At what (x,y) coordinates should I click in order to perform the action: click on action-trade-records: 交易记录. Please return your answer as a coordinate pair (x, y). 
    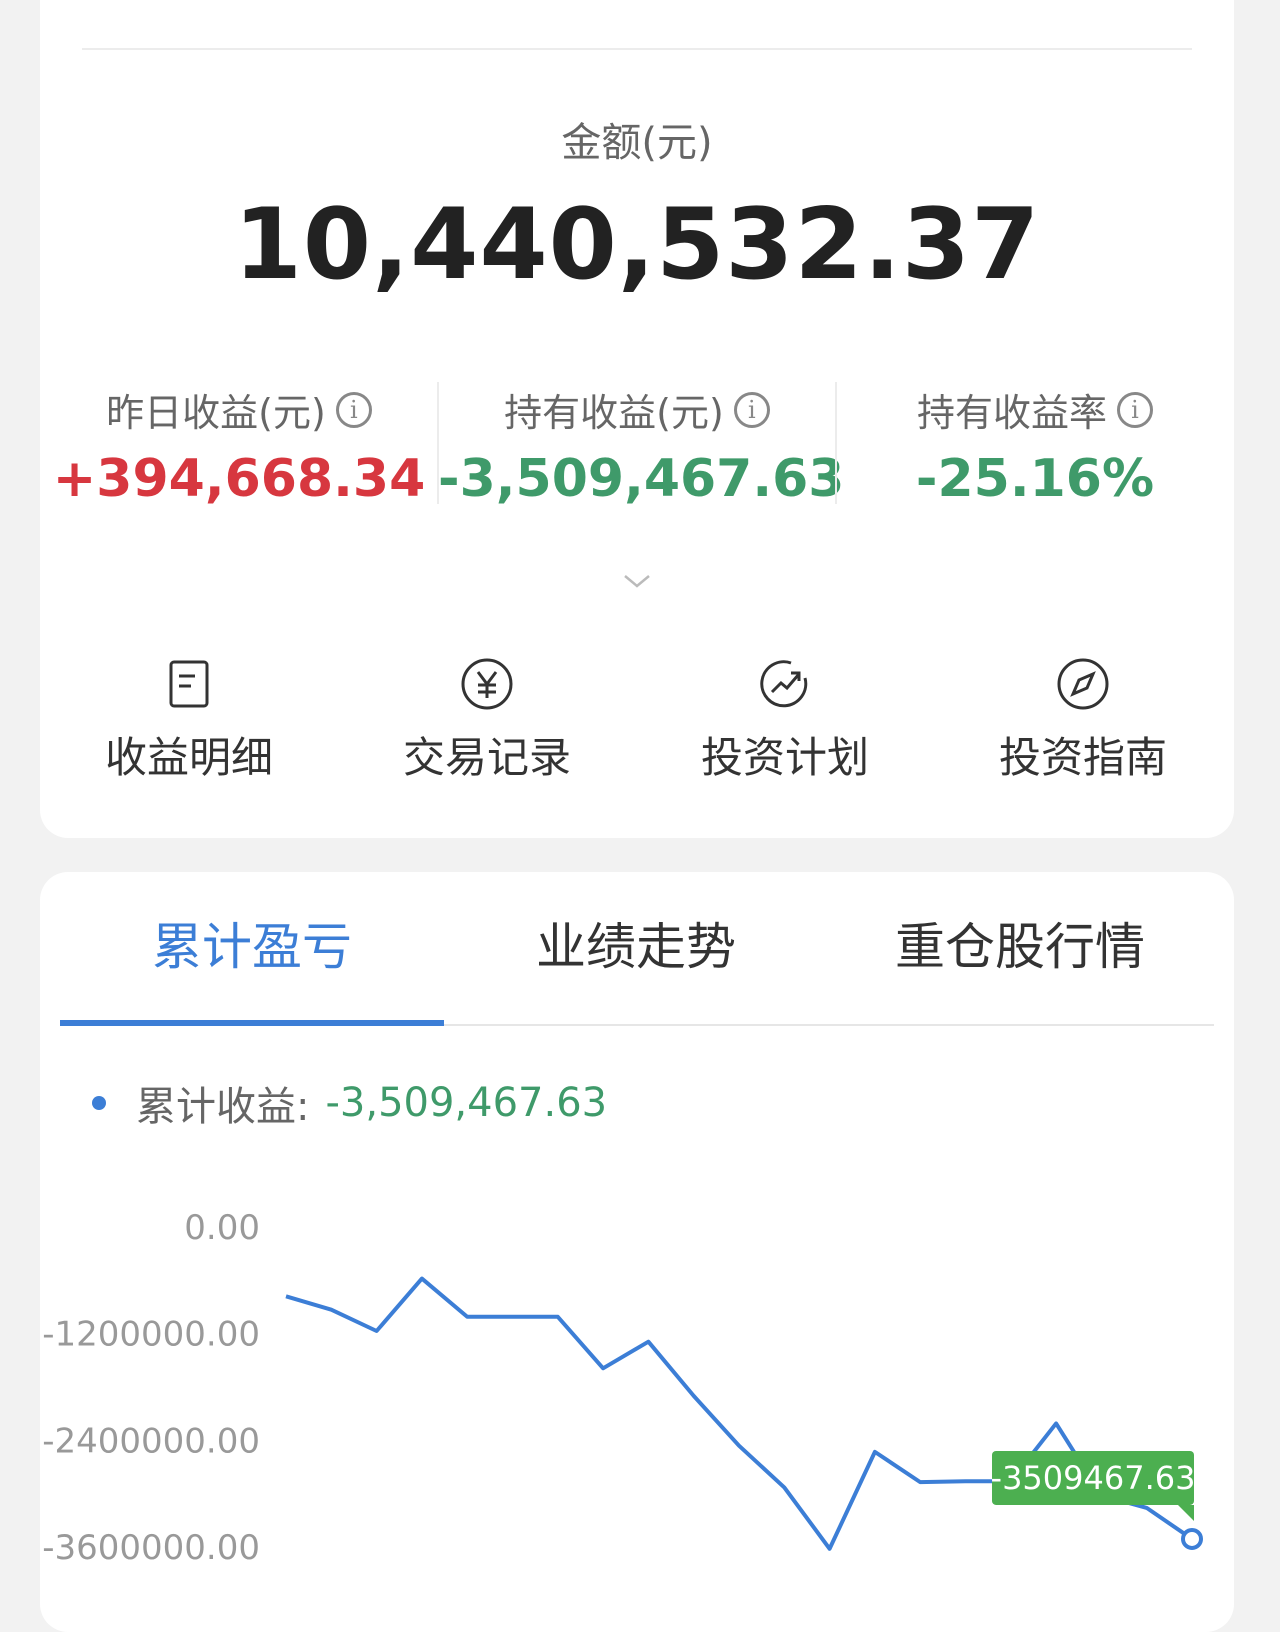
    Looking at the image, I should click on (487, 731).